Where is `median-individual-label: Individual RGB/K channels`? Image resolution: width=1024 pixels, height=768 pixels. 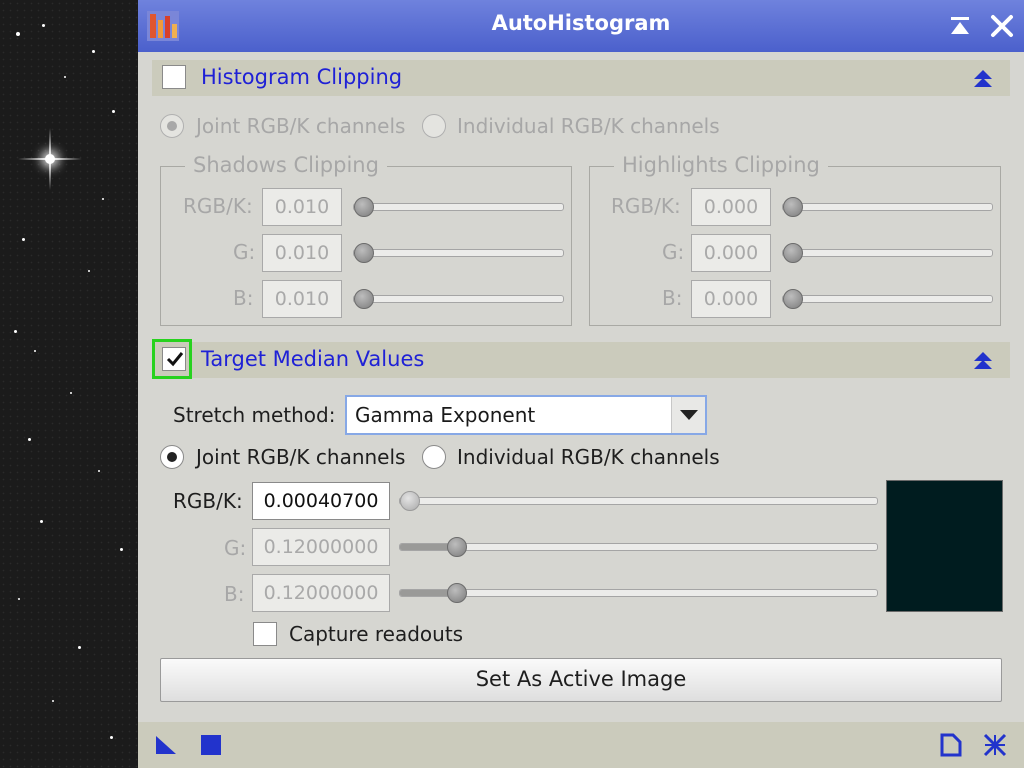
median-individual-label: Individual RGB/K channels is located at coordinates (588, 457).